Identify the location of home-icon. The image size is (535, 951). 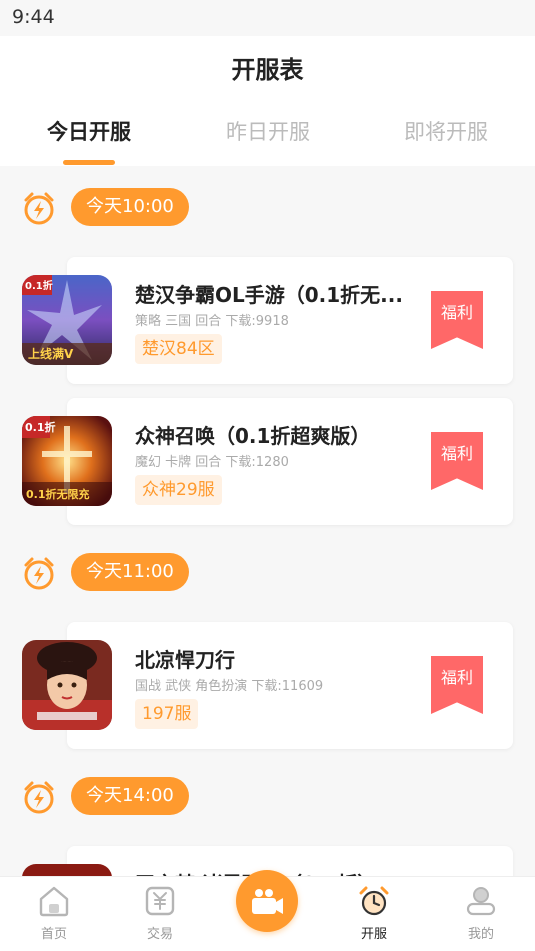
(54, 901).